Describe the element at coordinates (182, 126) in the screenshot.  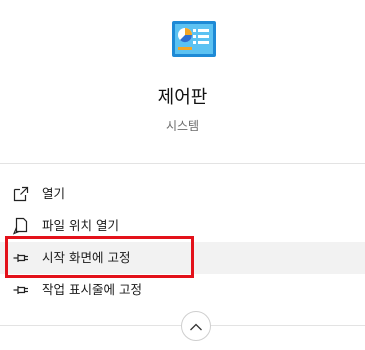
I see `app-category: 시스템` at that location.